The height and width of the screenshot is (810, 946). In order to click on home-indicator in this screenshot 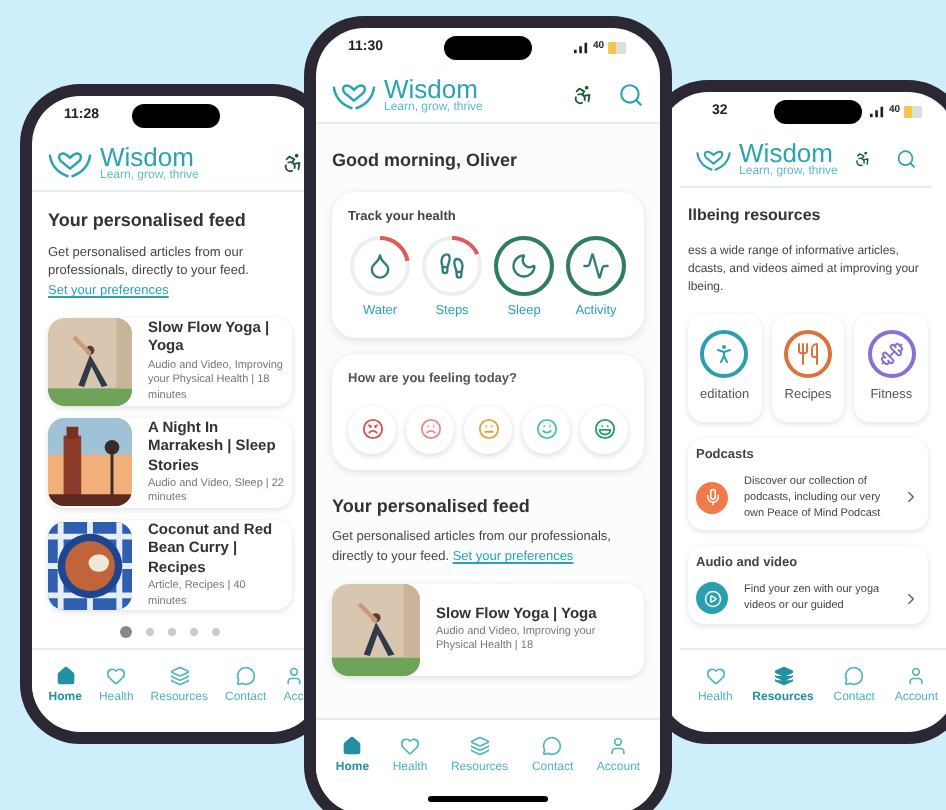, I will do `click(488, 799)`.